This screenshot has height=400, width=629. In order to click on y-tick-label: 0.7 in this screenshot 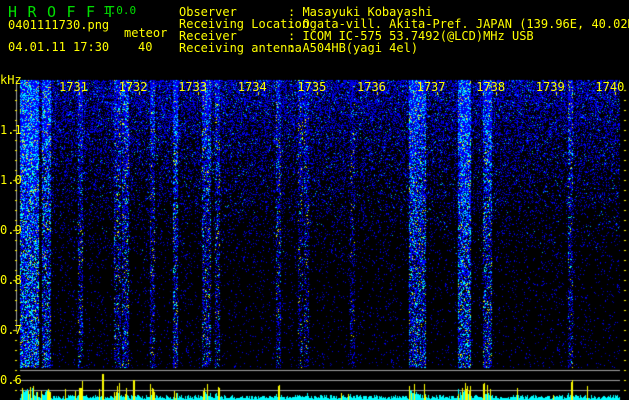, I will do `click(11, 330)`.